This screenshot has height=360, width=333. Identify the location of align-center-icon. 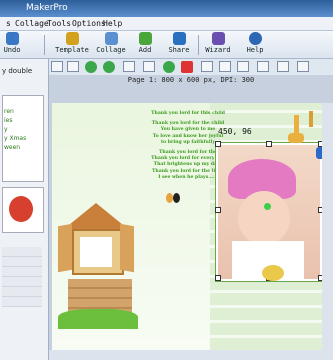
(225, 66).